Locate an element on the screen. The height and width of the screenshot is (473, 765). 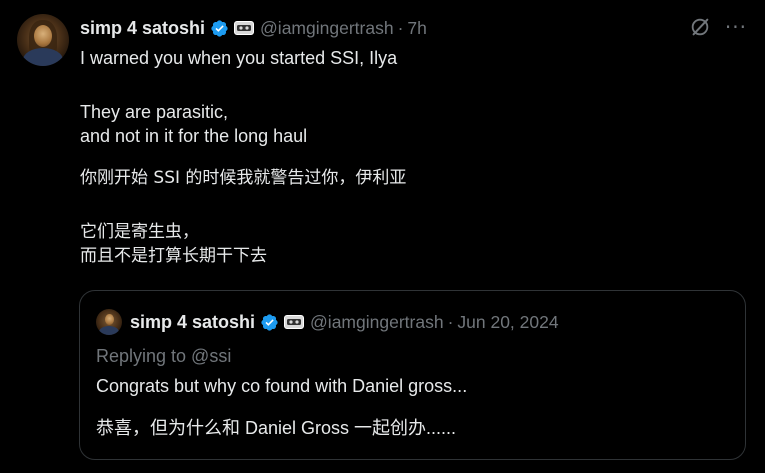
tweet-timestamp: 7h is located at coordinates (416, 28).